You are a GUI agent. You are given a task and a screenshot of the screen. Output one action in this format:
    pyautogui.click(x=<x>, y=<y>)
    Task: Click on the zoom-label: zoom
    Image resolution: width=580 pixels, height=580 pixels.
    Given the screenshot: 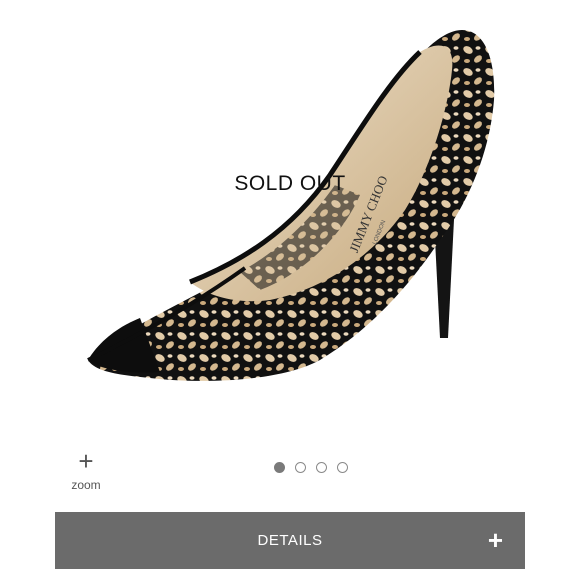 What is the action you would take?
    pyautogui.click(x=86, y=485)
    